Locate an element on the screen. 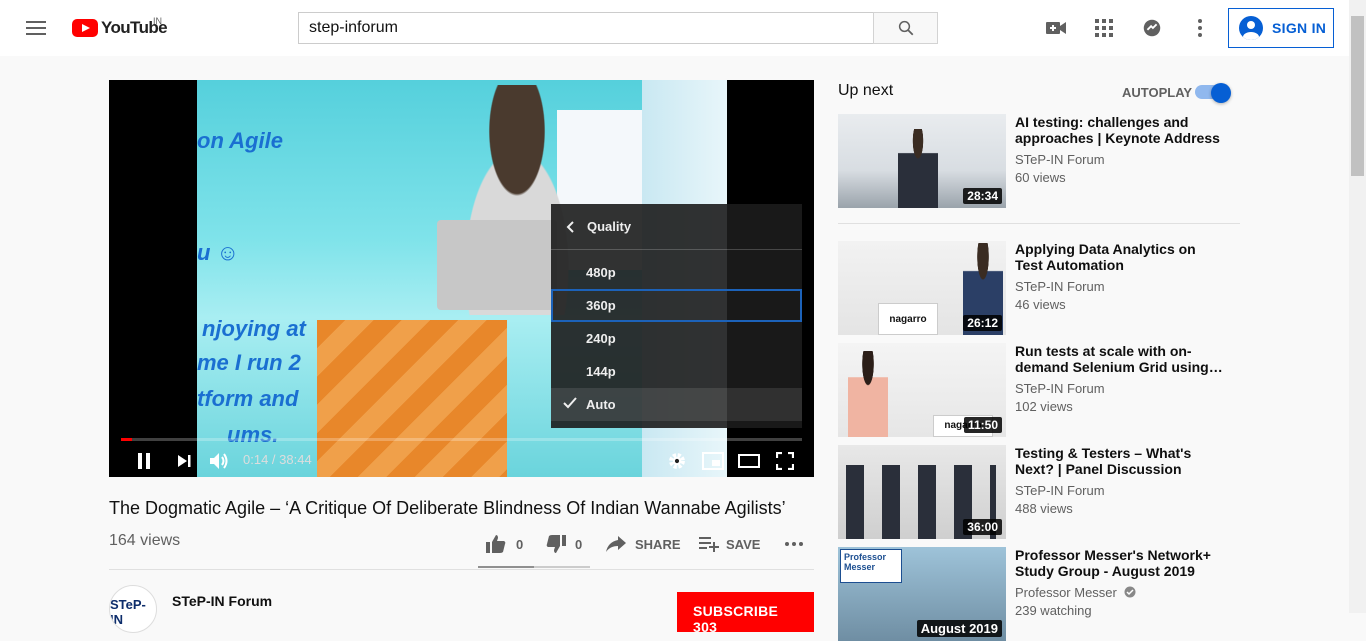 The width and height of the screenshot is (1366, 641). logo-region: IN is located at coordinates (157, 21).